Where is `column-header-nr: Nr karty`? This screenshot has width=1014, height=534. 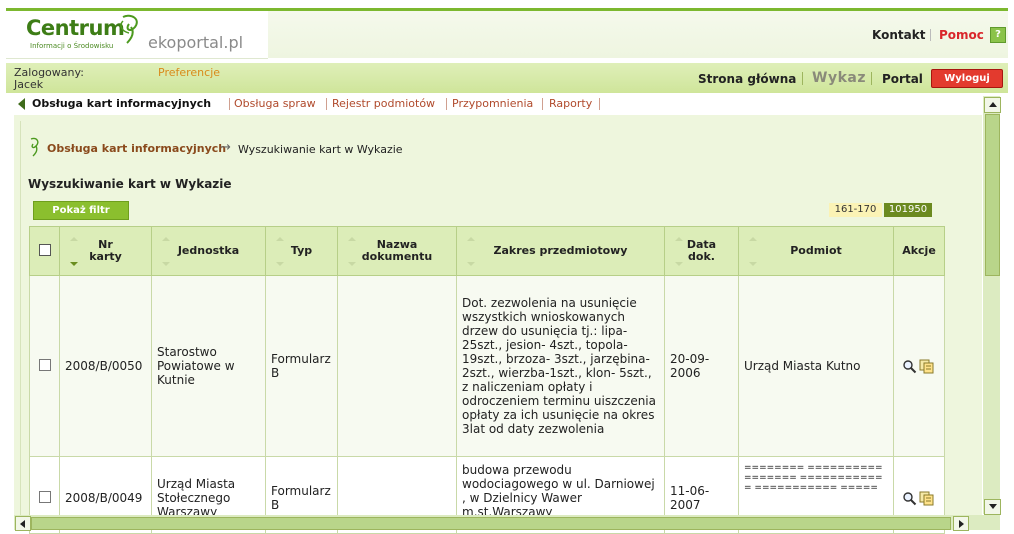 column-header-nr: Nr karty is located at coordinates (105, 251).